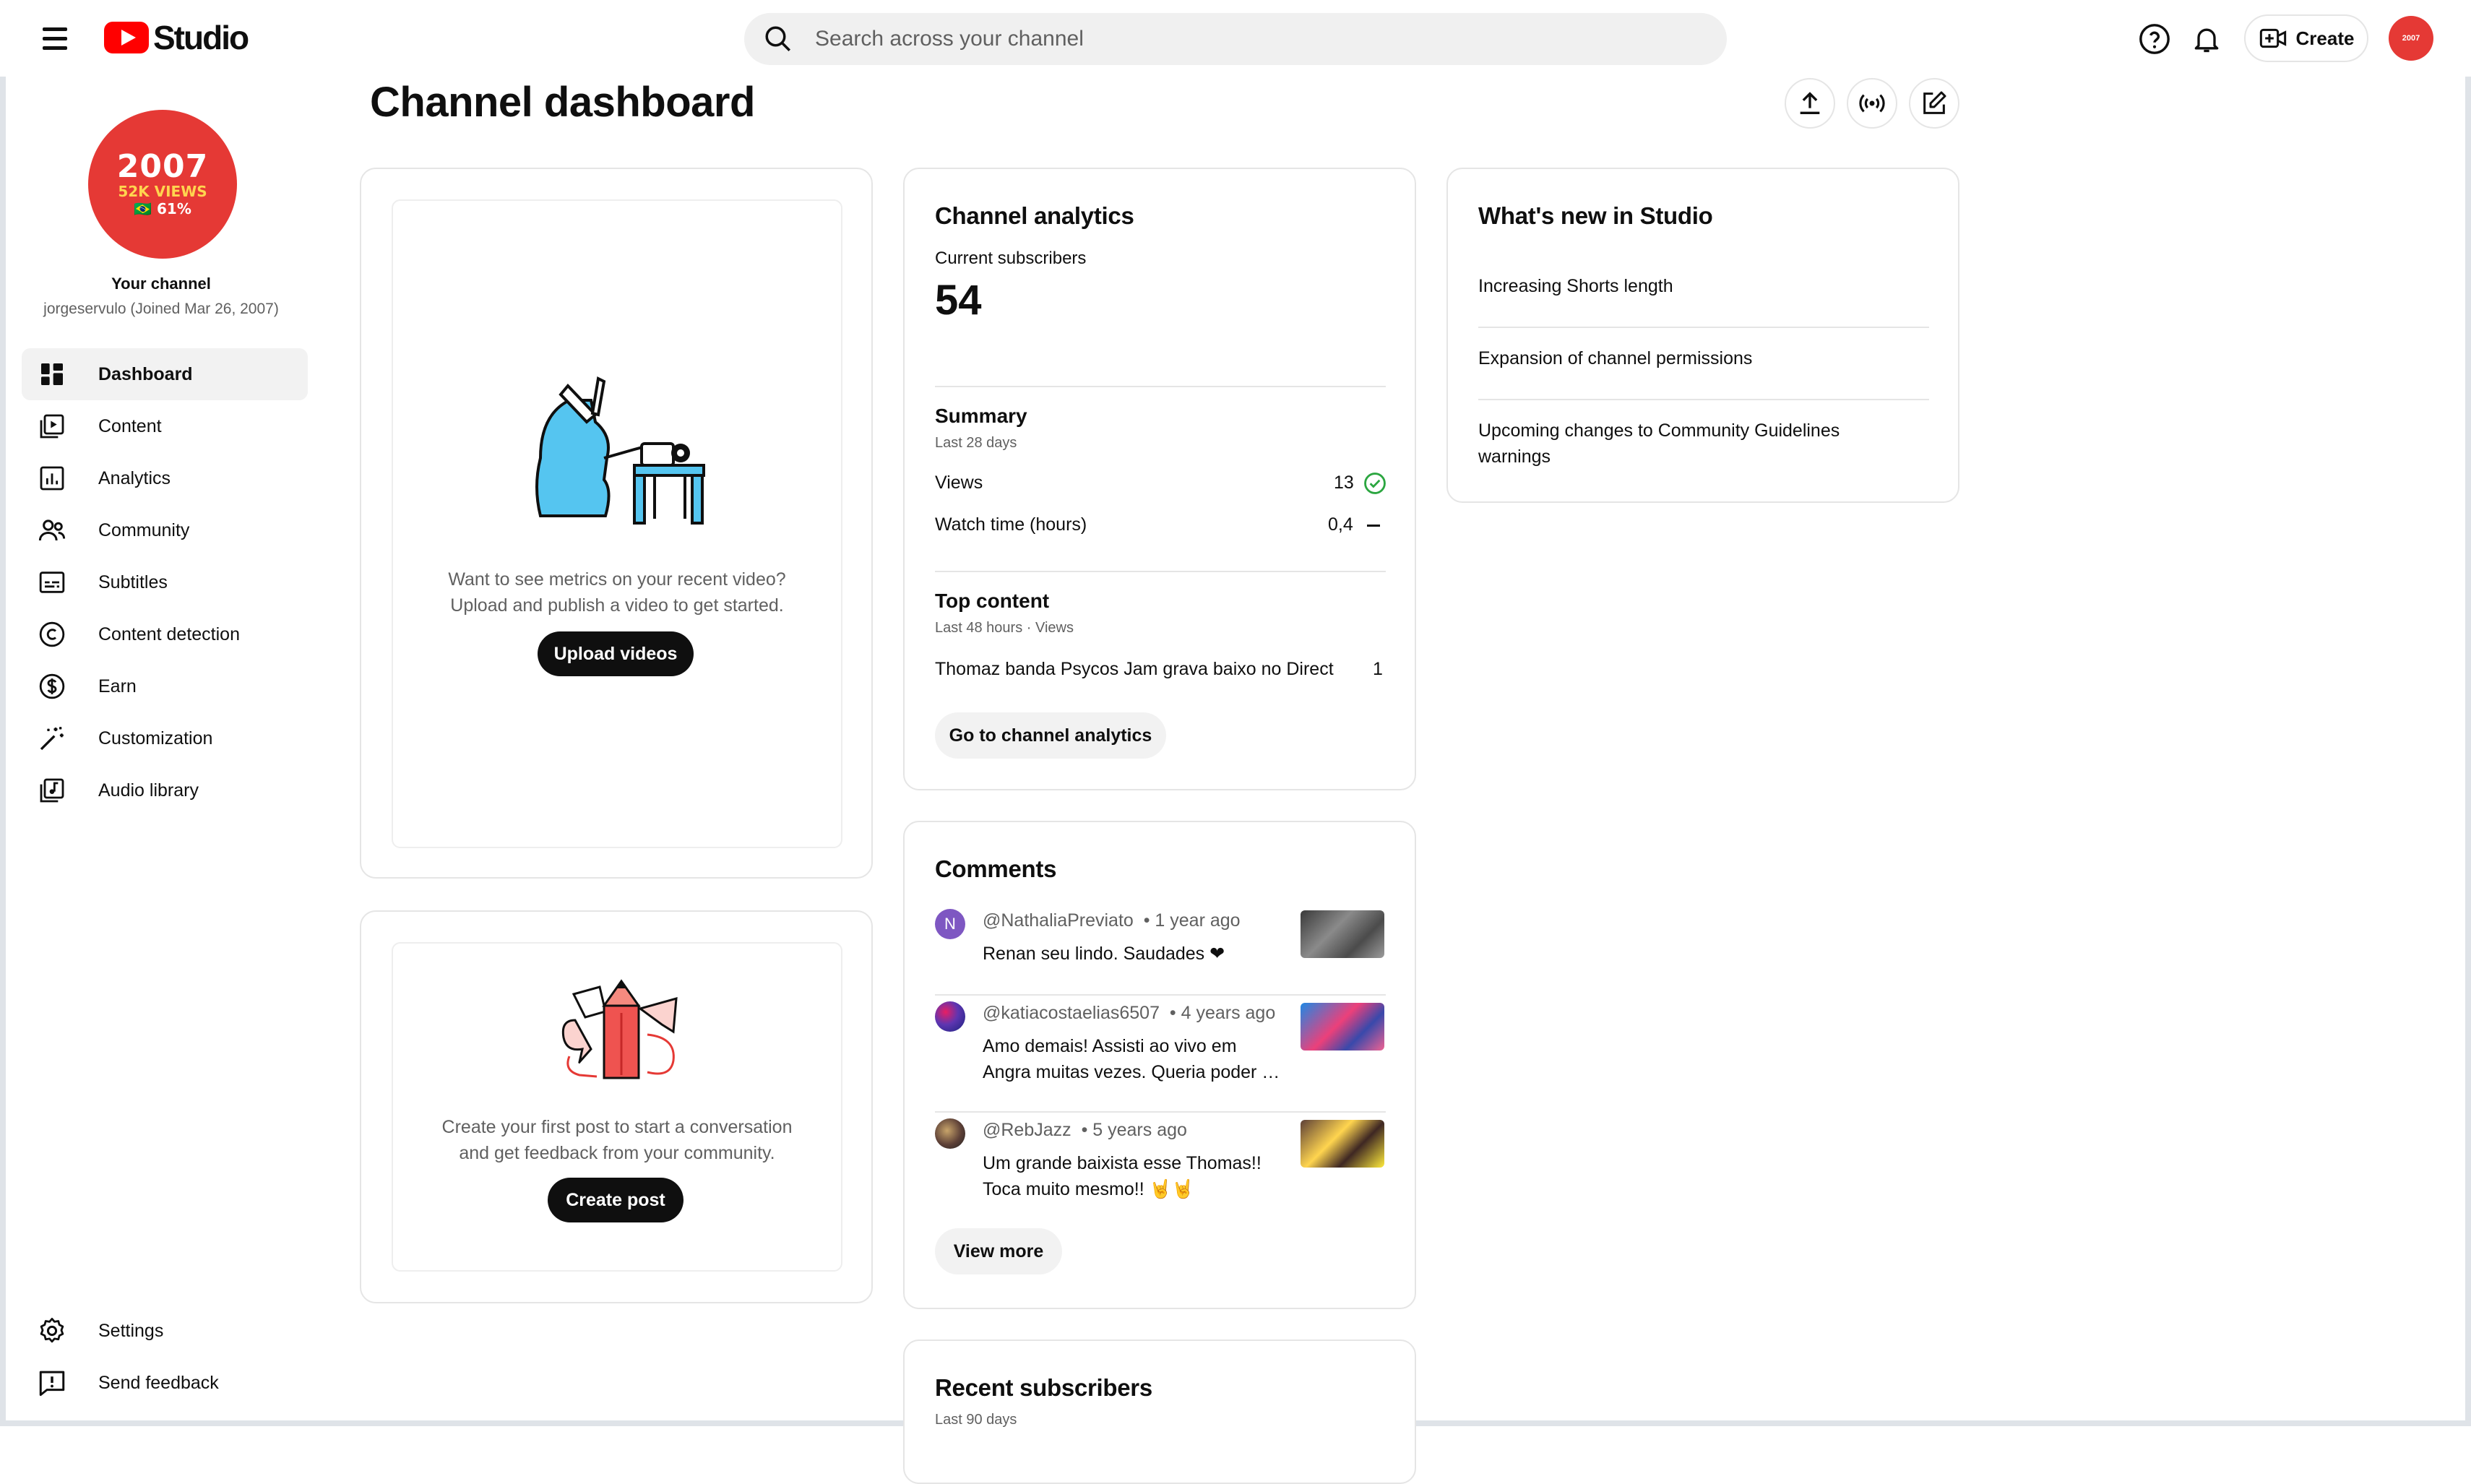  Describe the element at coordinates (144, 529) in the screenshot. I see `sidebar-item-label: Community` at that location.